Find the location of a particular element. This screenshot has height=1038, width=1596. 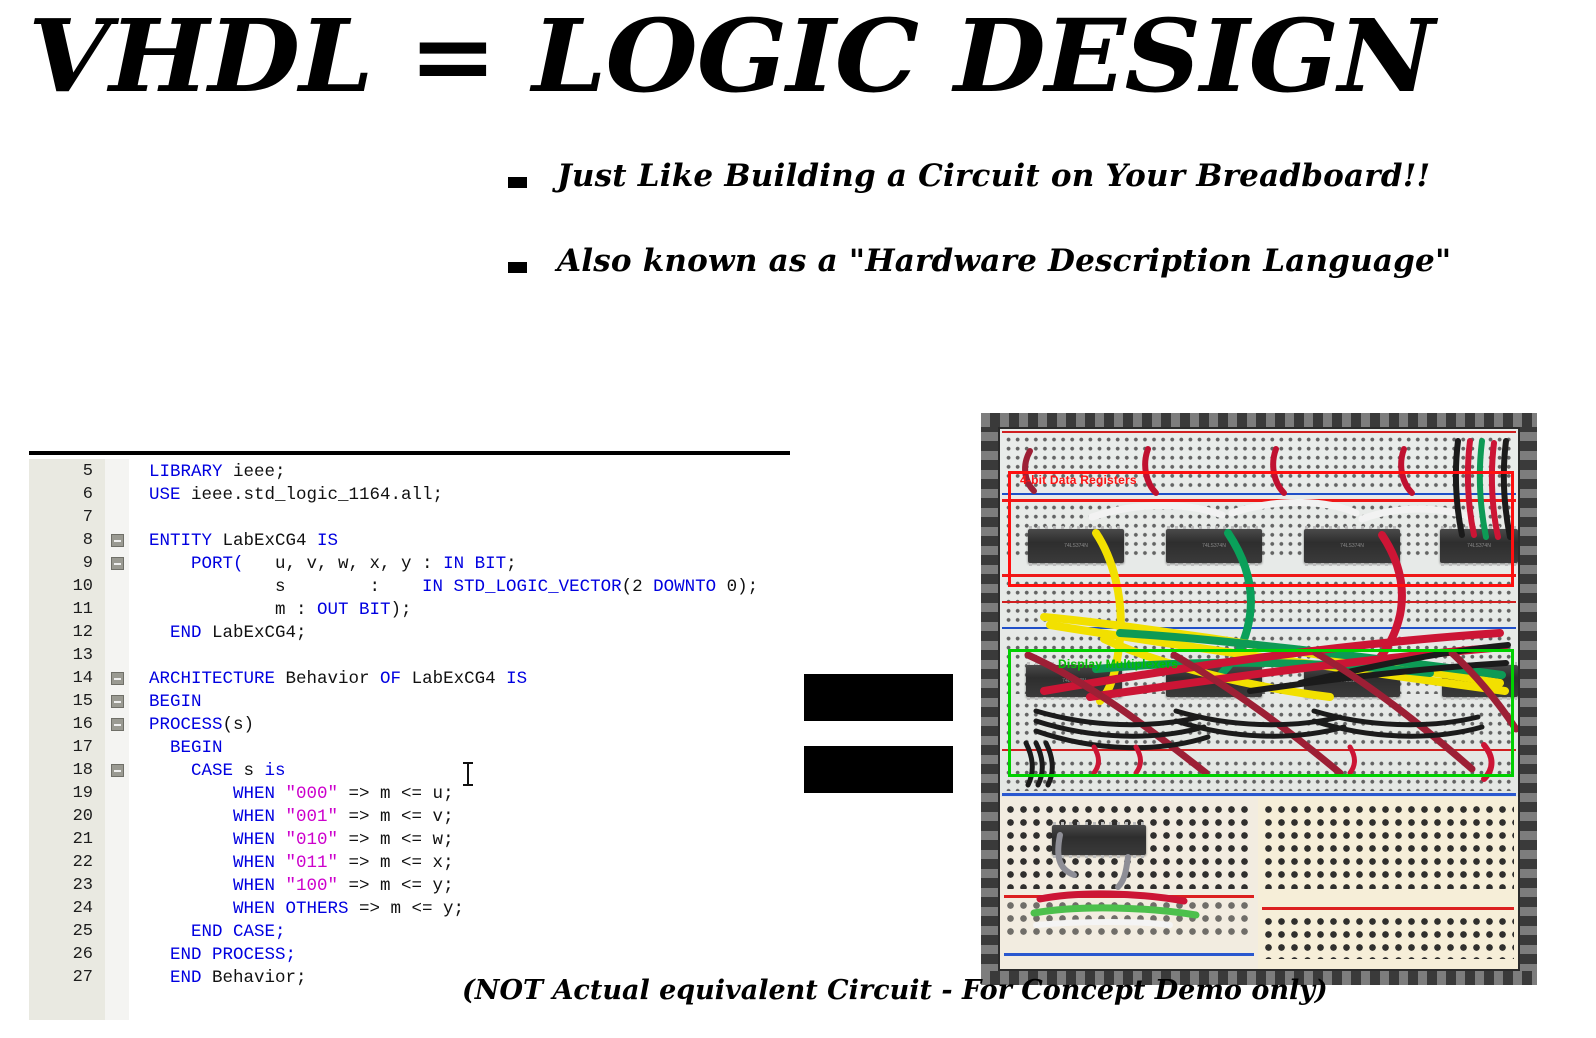

chassis-rail-right is located at coordinates (1528, 699).